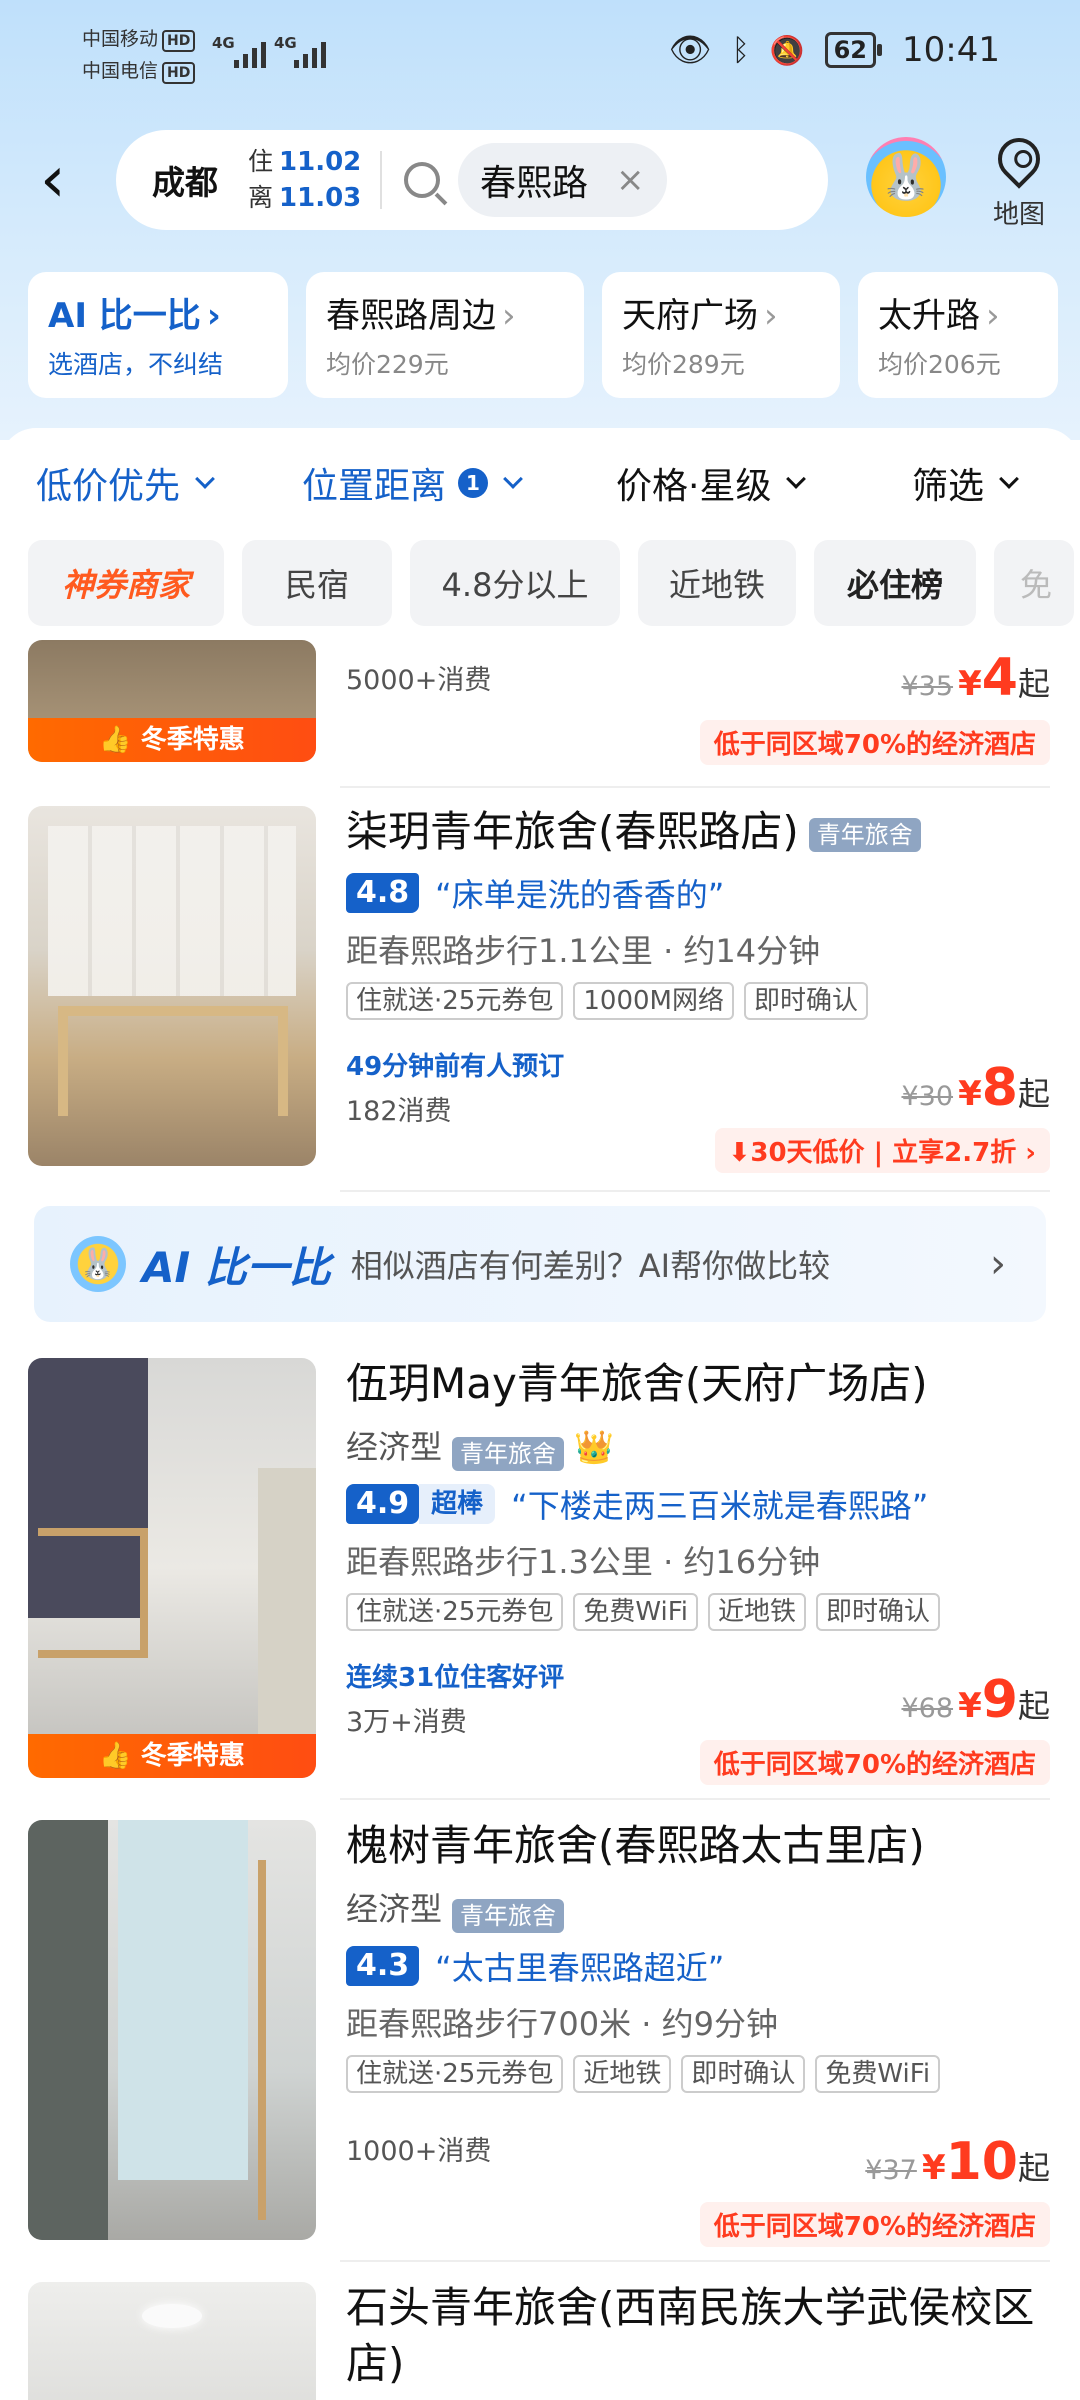 The image size is (1080, 2400). Describe the element at coordinates (445, 335) in the screenshot. I see `area-card-chunxilu: 春熙路周边 › 均价229元` at that location.